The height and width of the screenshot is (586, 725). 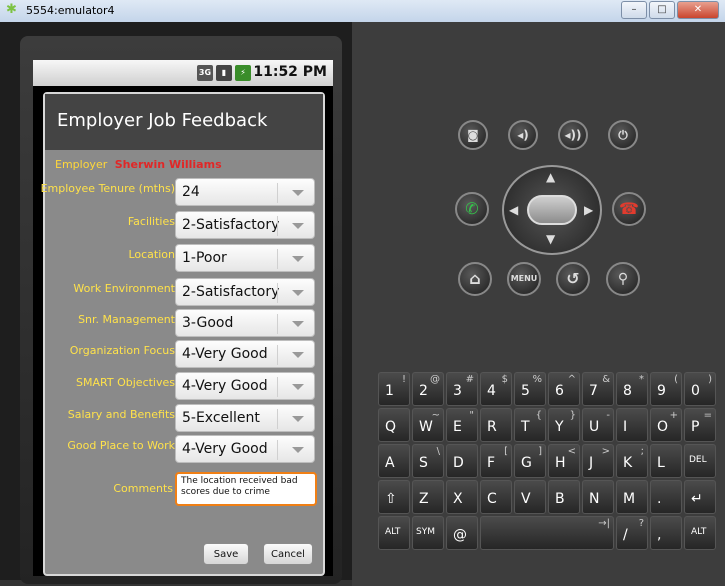 What do you see at coordinates (564, 425) in the screenshot?
I see `key: Y}` at bounding box center [564, 425].